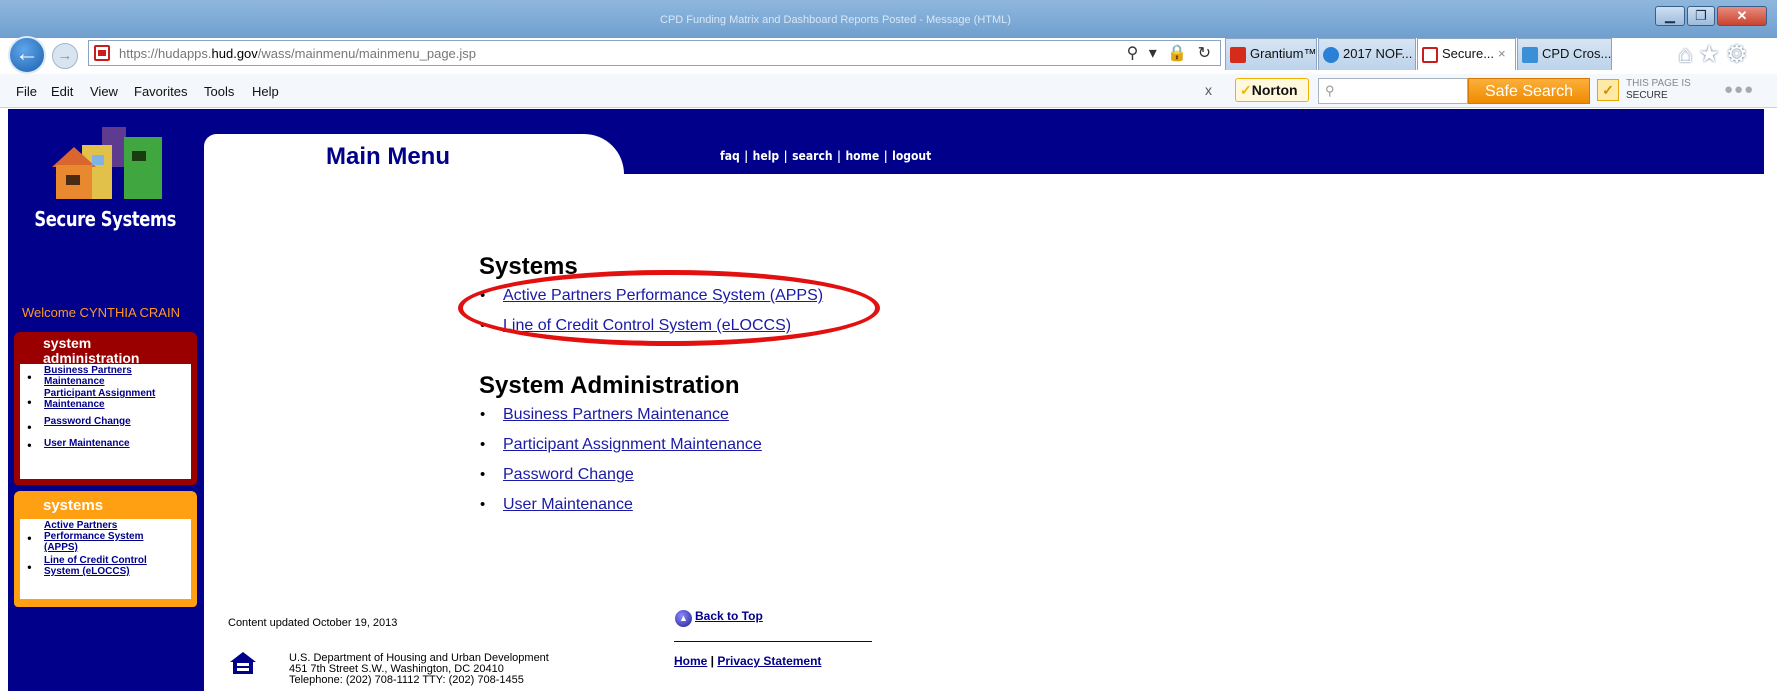 The height and width of the screenshot is (691, 1777). What do you see at coordinates (1658, 89) in the screenshot?
I see `secure-status: THIS PAGE IS SECURE` at bounding box center [1658, 89].